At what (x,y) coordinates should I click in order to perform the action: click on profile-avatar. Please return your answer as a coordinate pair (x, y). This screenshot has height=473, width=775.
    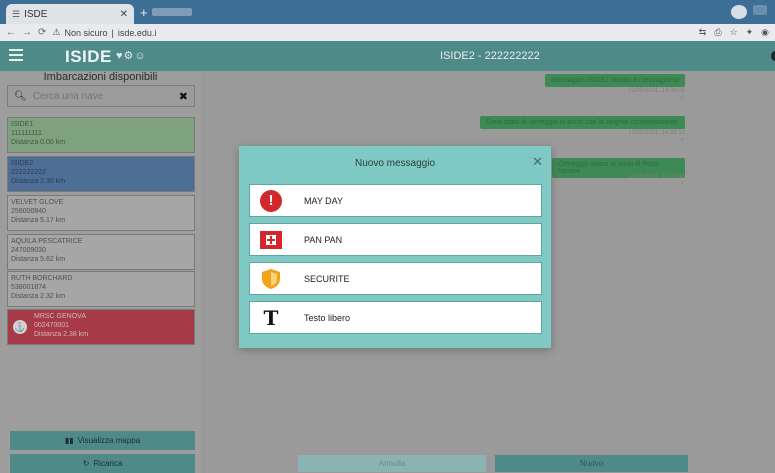
    Looking at the image, I should click on (739, 12).